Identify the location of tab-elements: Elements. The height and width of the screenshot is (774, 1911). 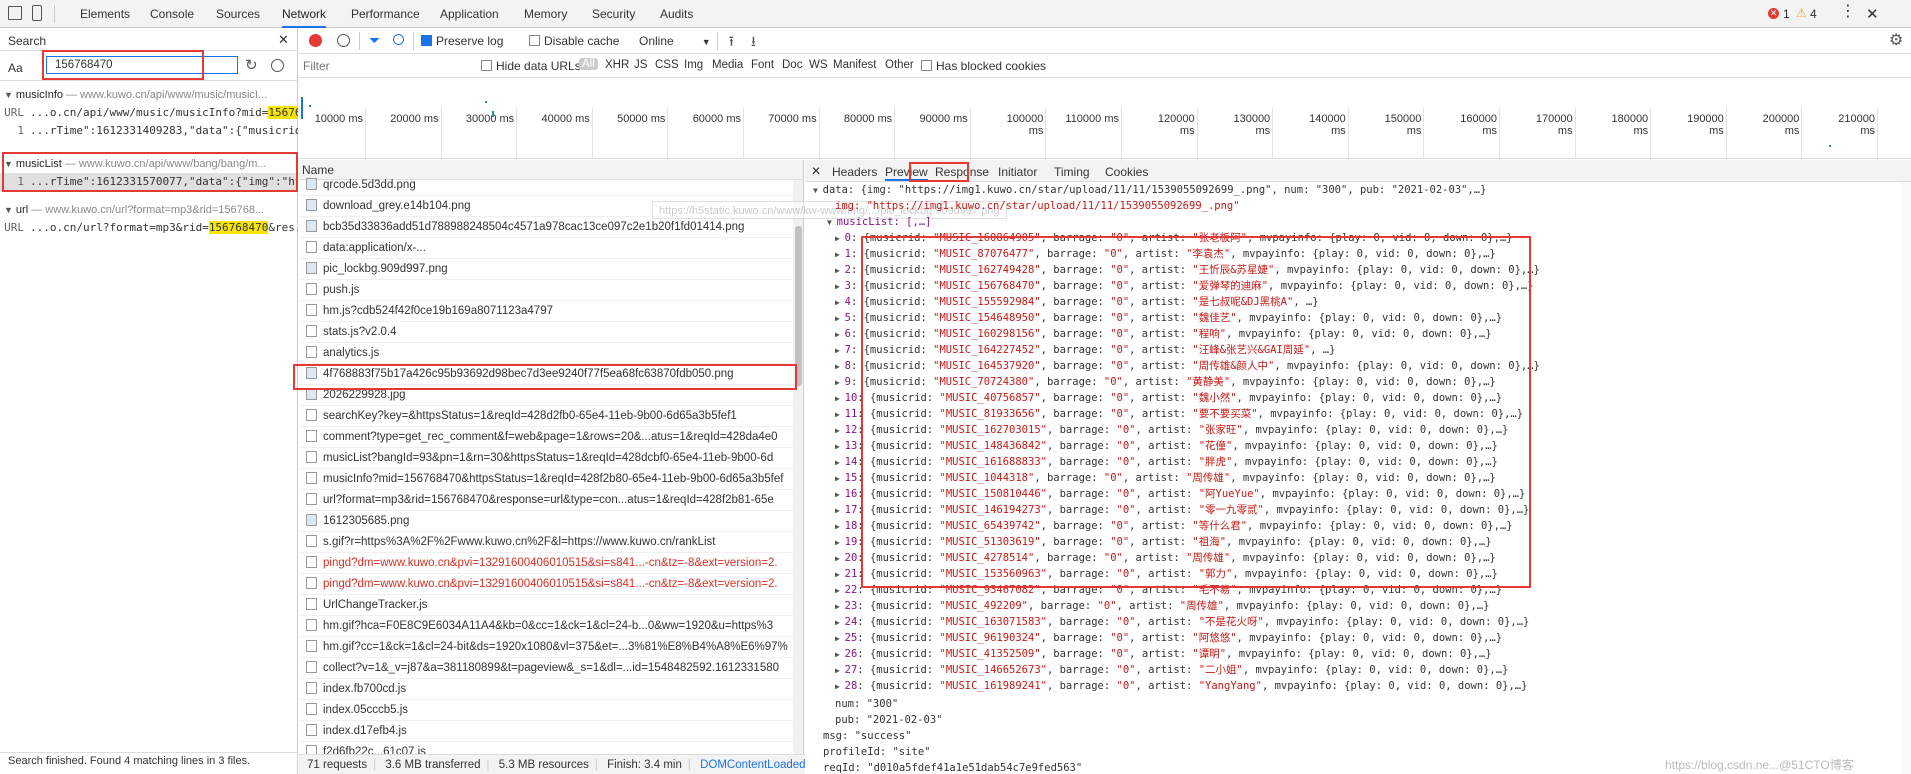
(105, 14).